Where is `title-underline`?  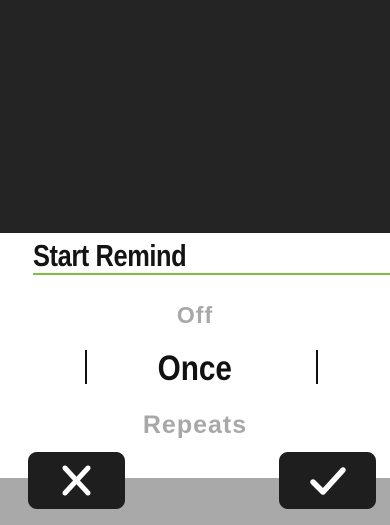
title-underline is located at coordinates (211, 274).